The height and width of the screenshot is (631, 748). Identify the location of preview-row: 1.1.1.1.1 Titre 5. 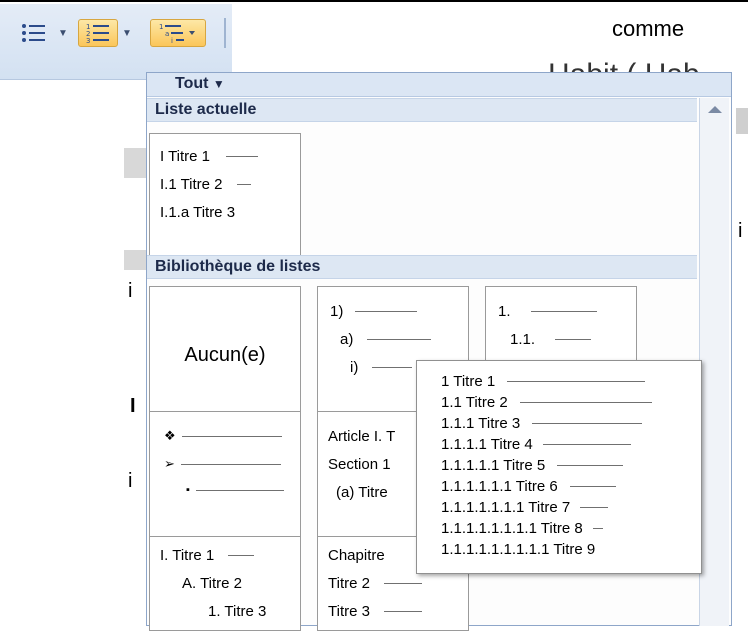
(532, 465).